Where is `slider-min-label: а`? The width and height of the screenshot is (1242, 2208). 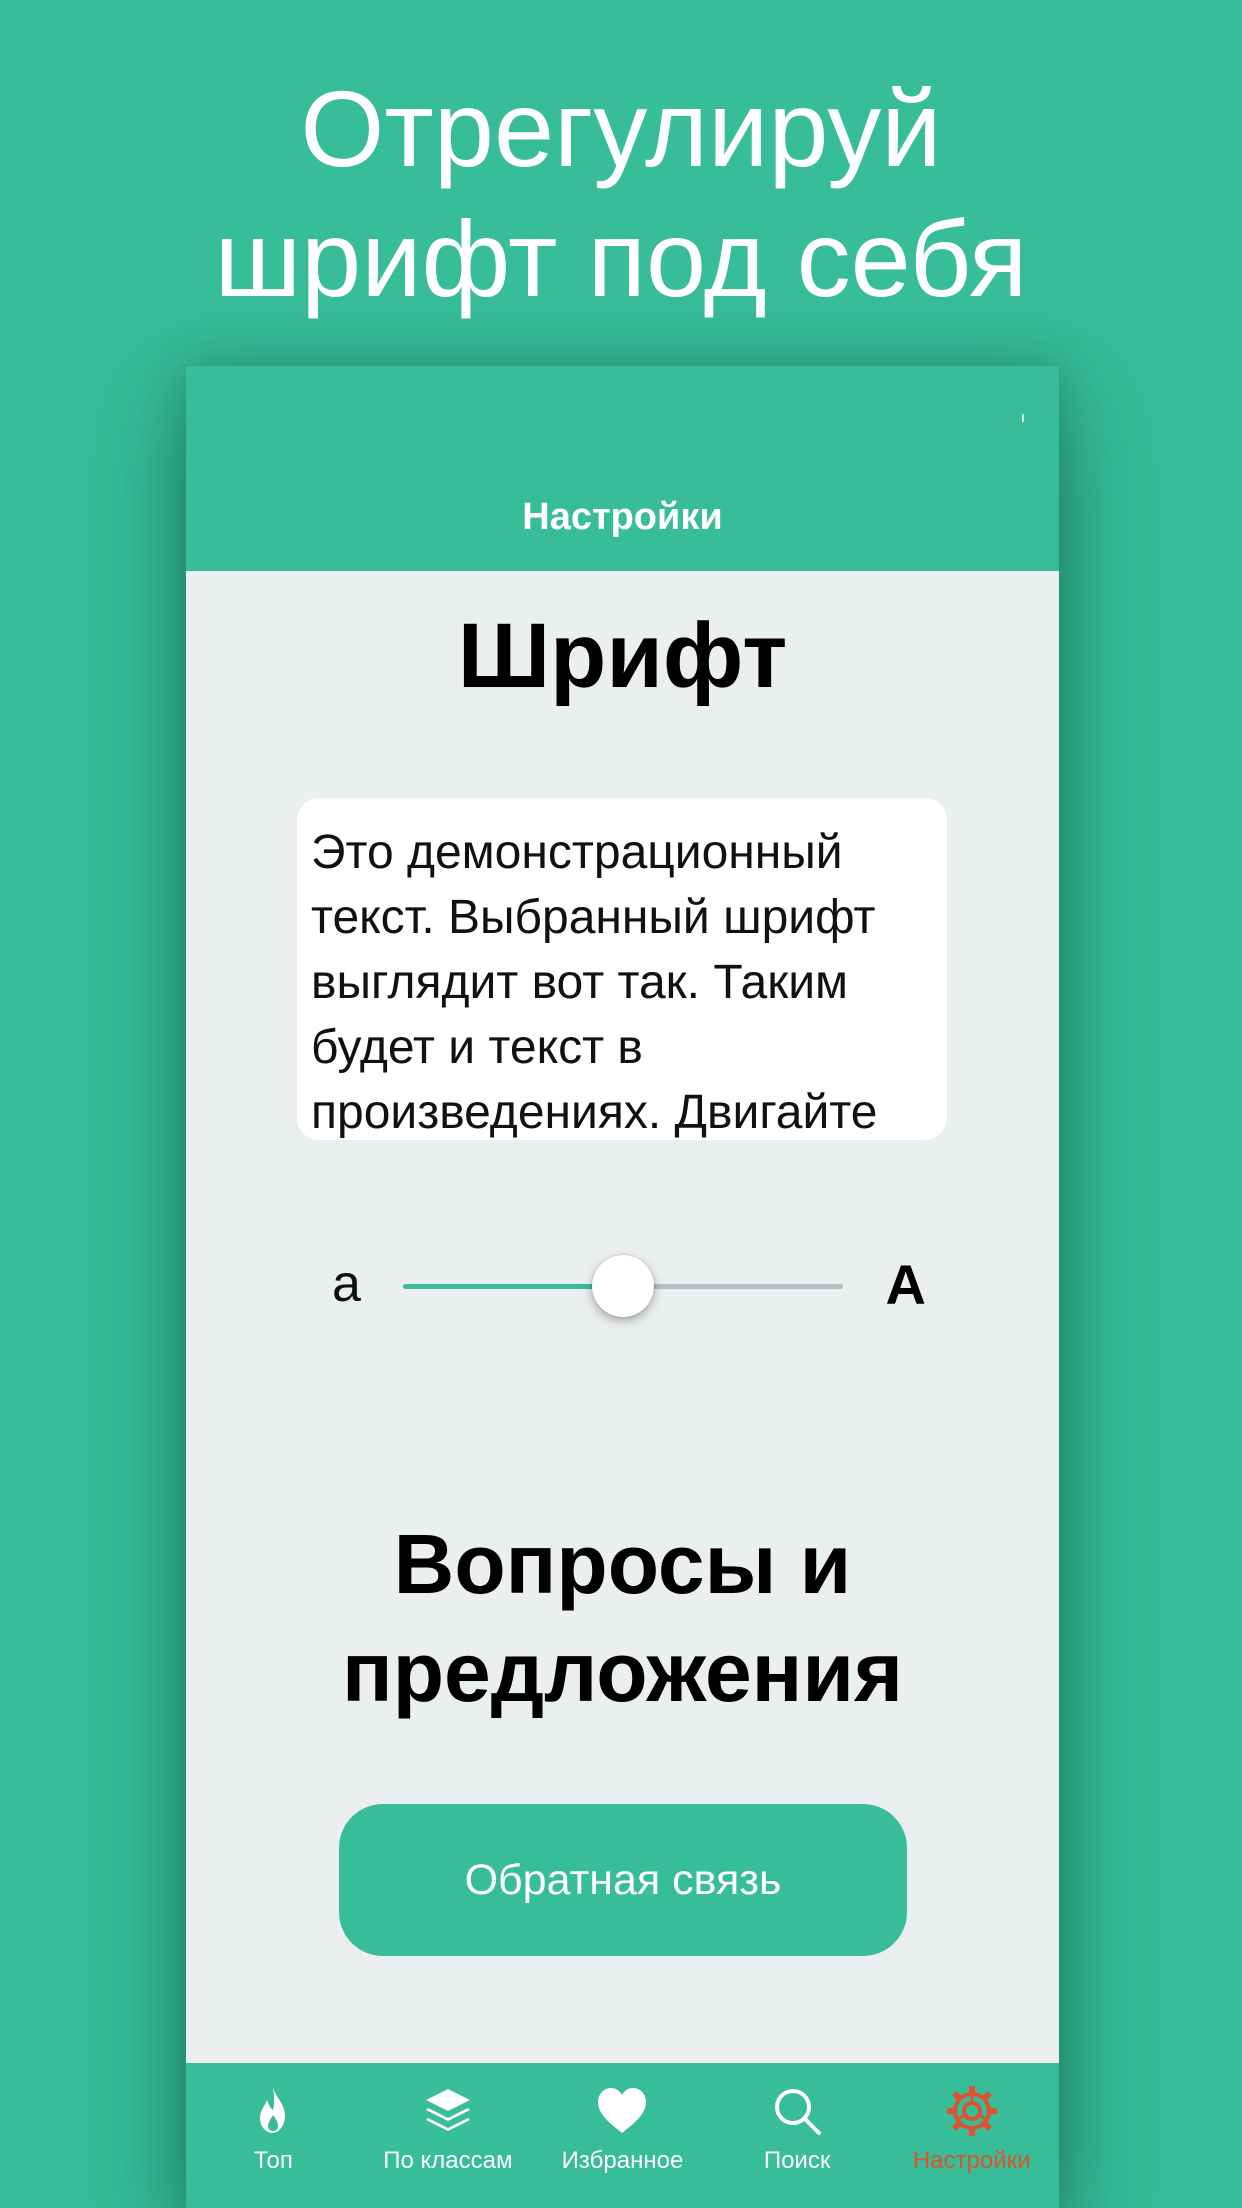
slider-min-label: а is located at coordinates (346, 1284).